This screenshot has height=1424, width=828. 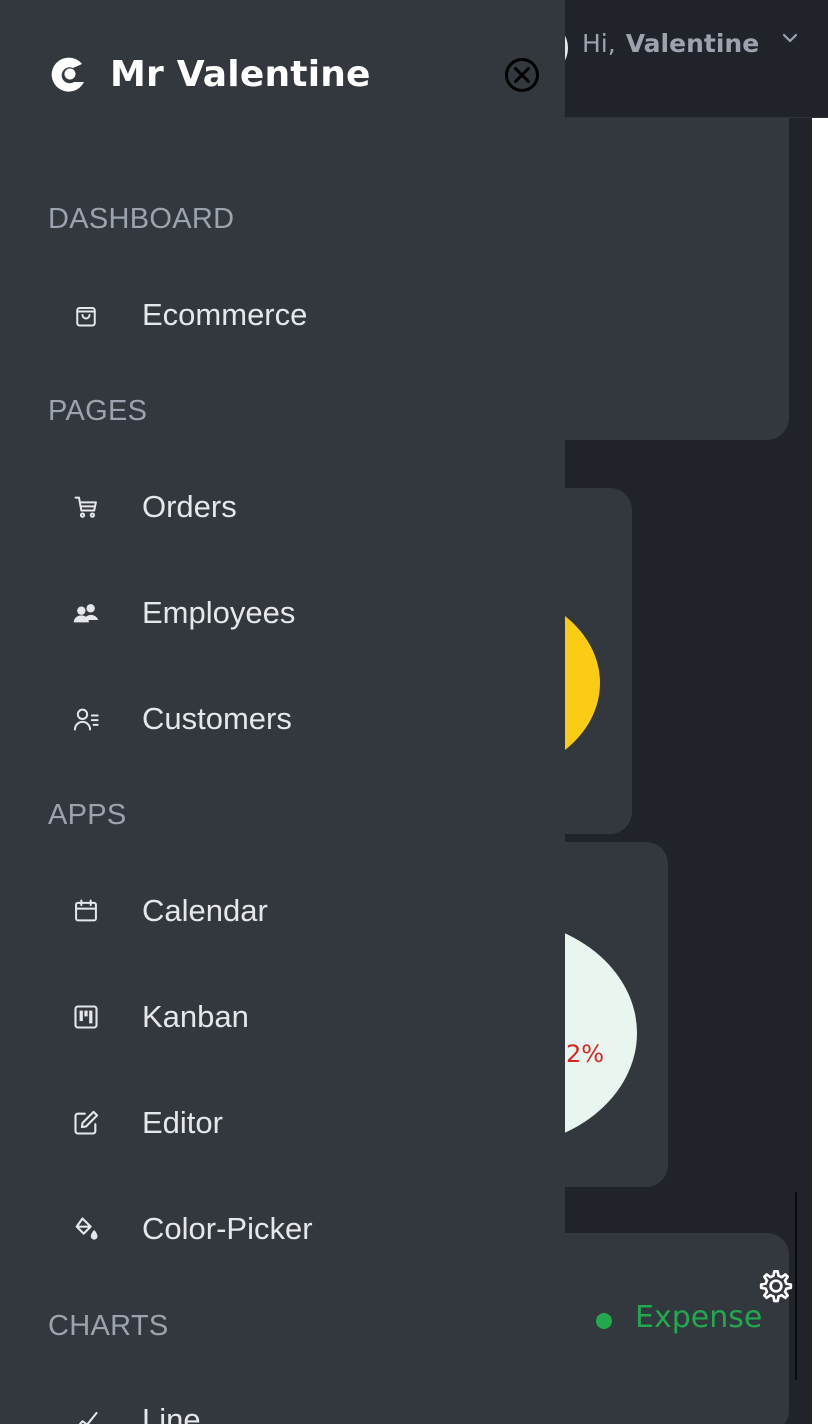 What do you see at coordinates (195, 1016) in the screenshot?
I see `sidebar-item-label: Kanban` at bounding box center [195, 1016].